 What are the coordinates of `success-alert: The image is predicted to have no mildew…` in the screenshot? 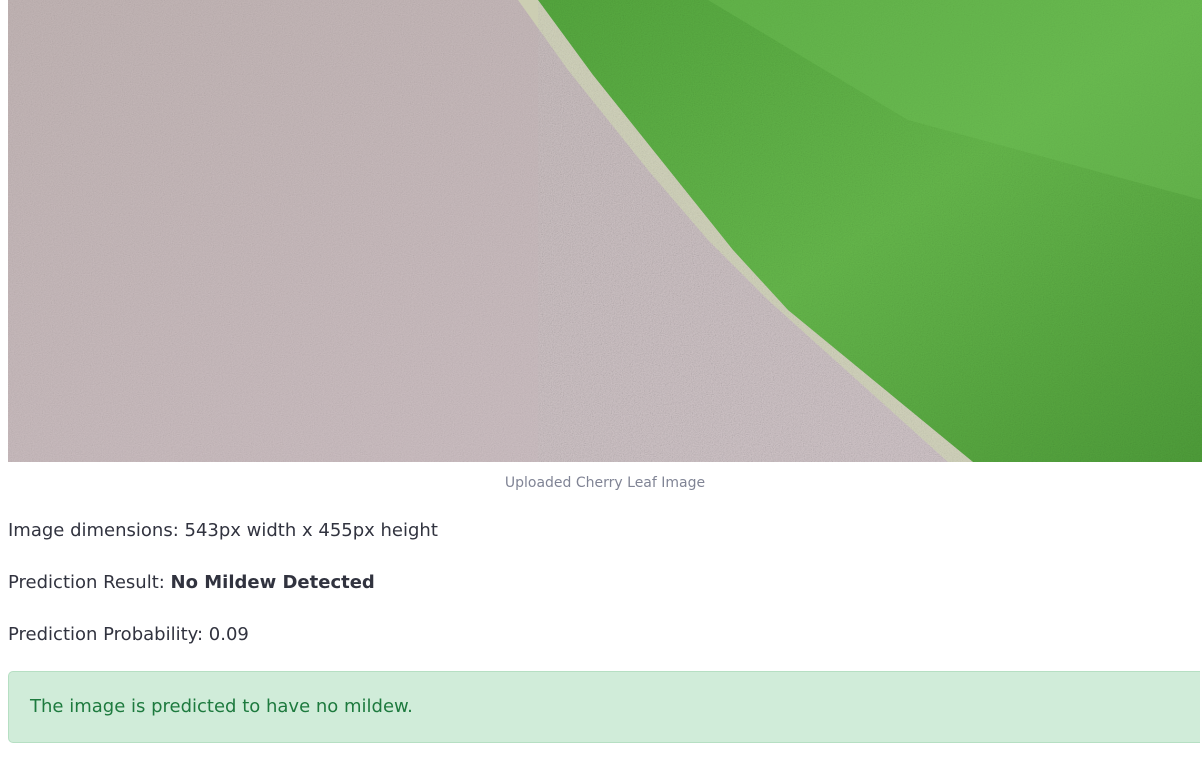 It's located at (604, 707).